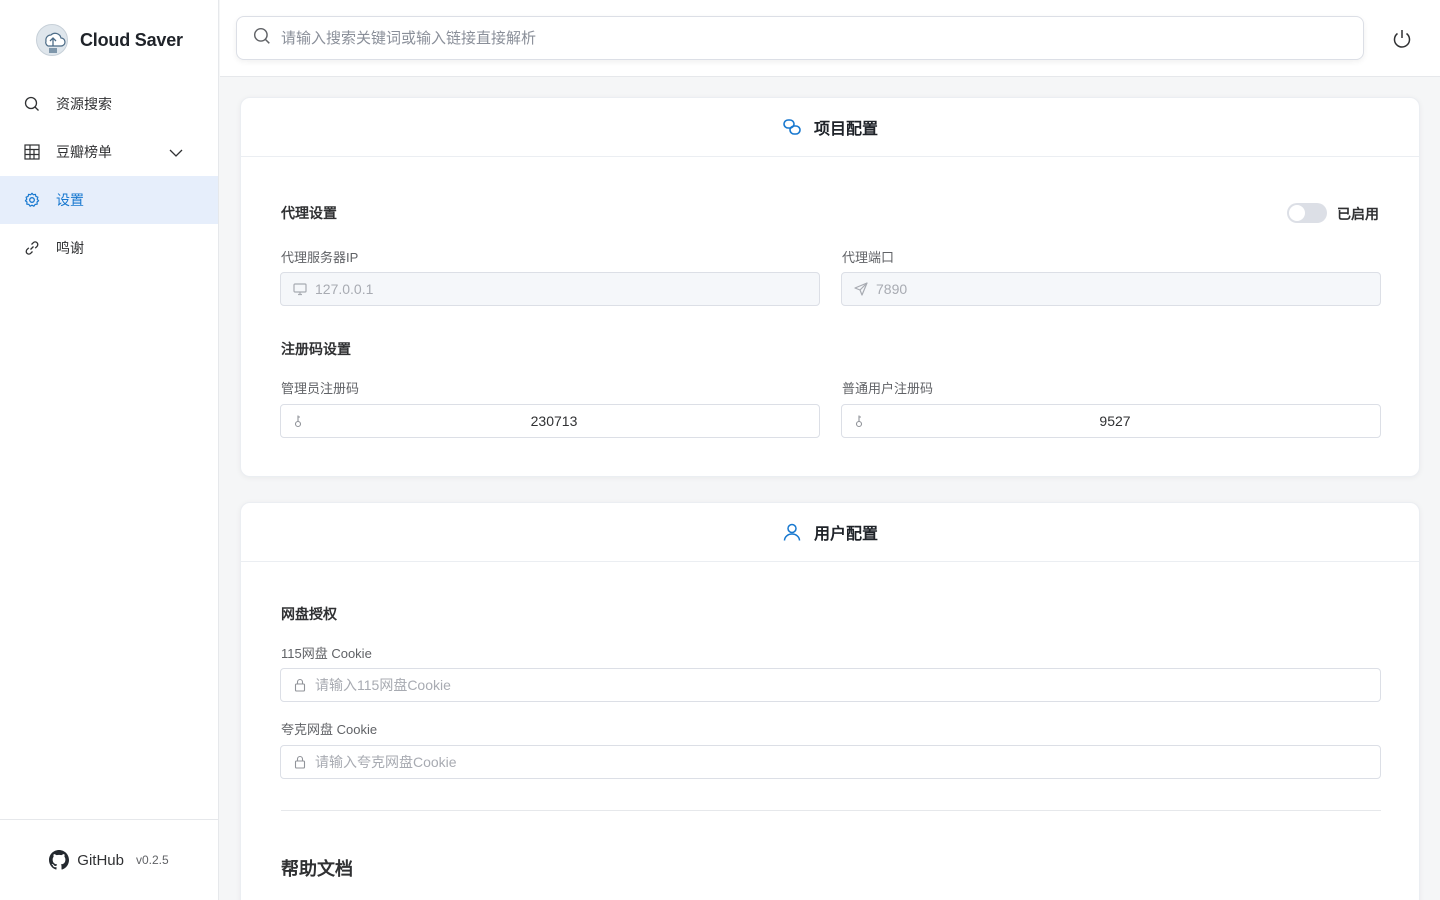 This screenshot has height=900, width=1440. Describe the element at coordinates (1358, 214) in the screenshot. I see `proxy-toggle-label: 已启用` at that location.